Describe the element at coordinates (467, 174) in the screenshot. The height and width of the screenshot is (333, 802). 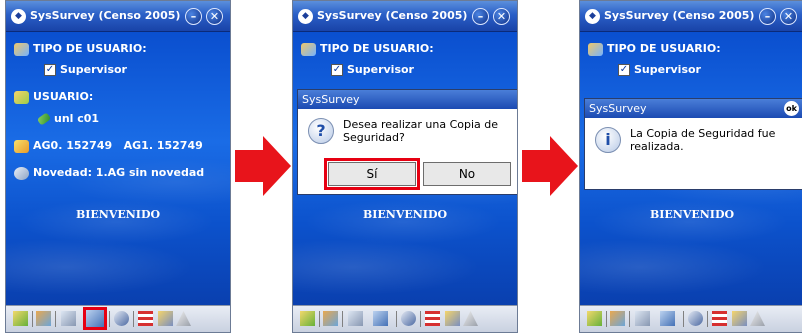
I see `no-button: No` at that location.